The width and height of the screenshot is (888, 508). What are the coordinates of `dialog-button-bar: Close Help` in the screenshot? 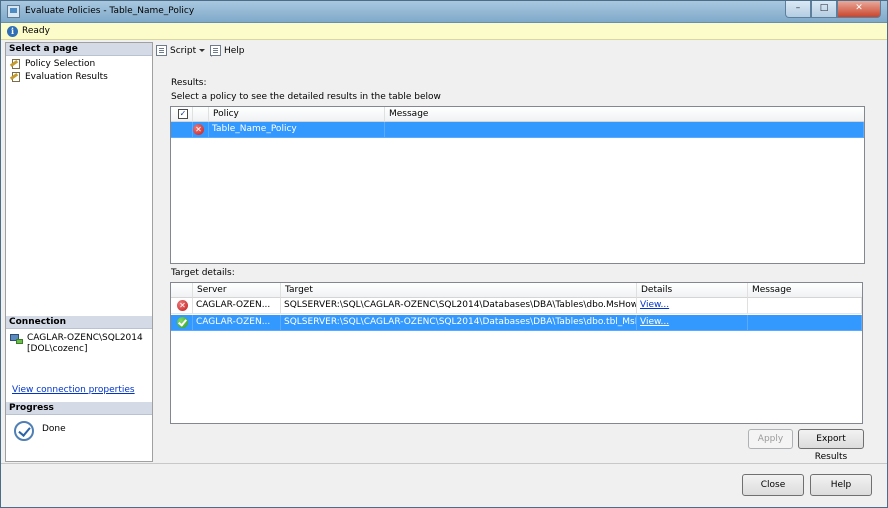 It's located at (444, 485).